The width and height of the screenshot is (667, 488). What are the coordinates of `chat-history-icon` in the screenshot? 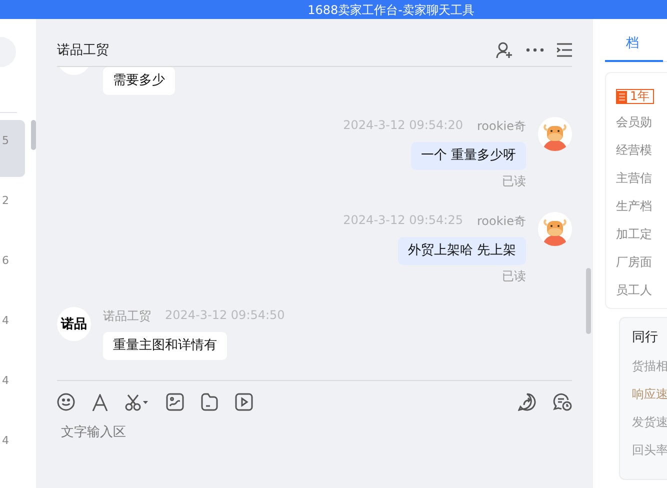 It's located at (562, 402).